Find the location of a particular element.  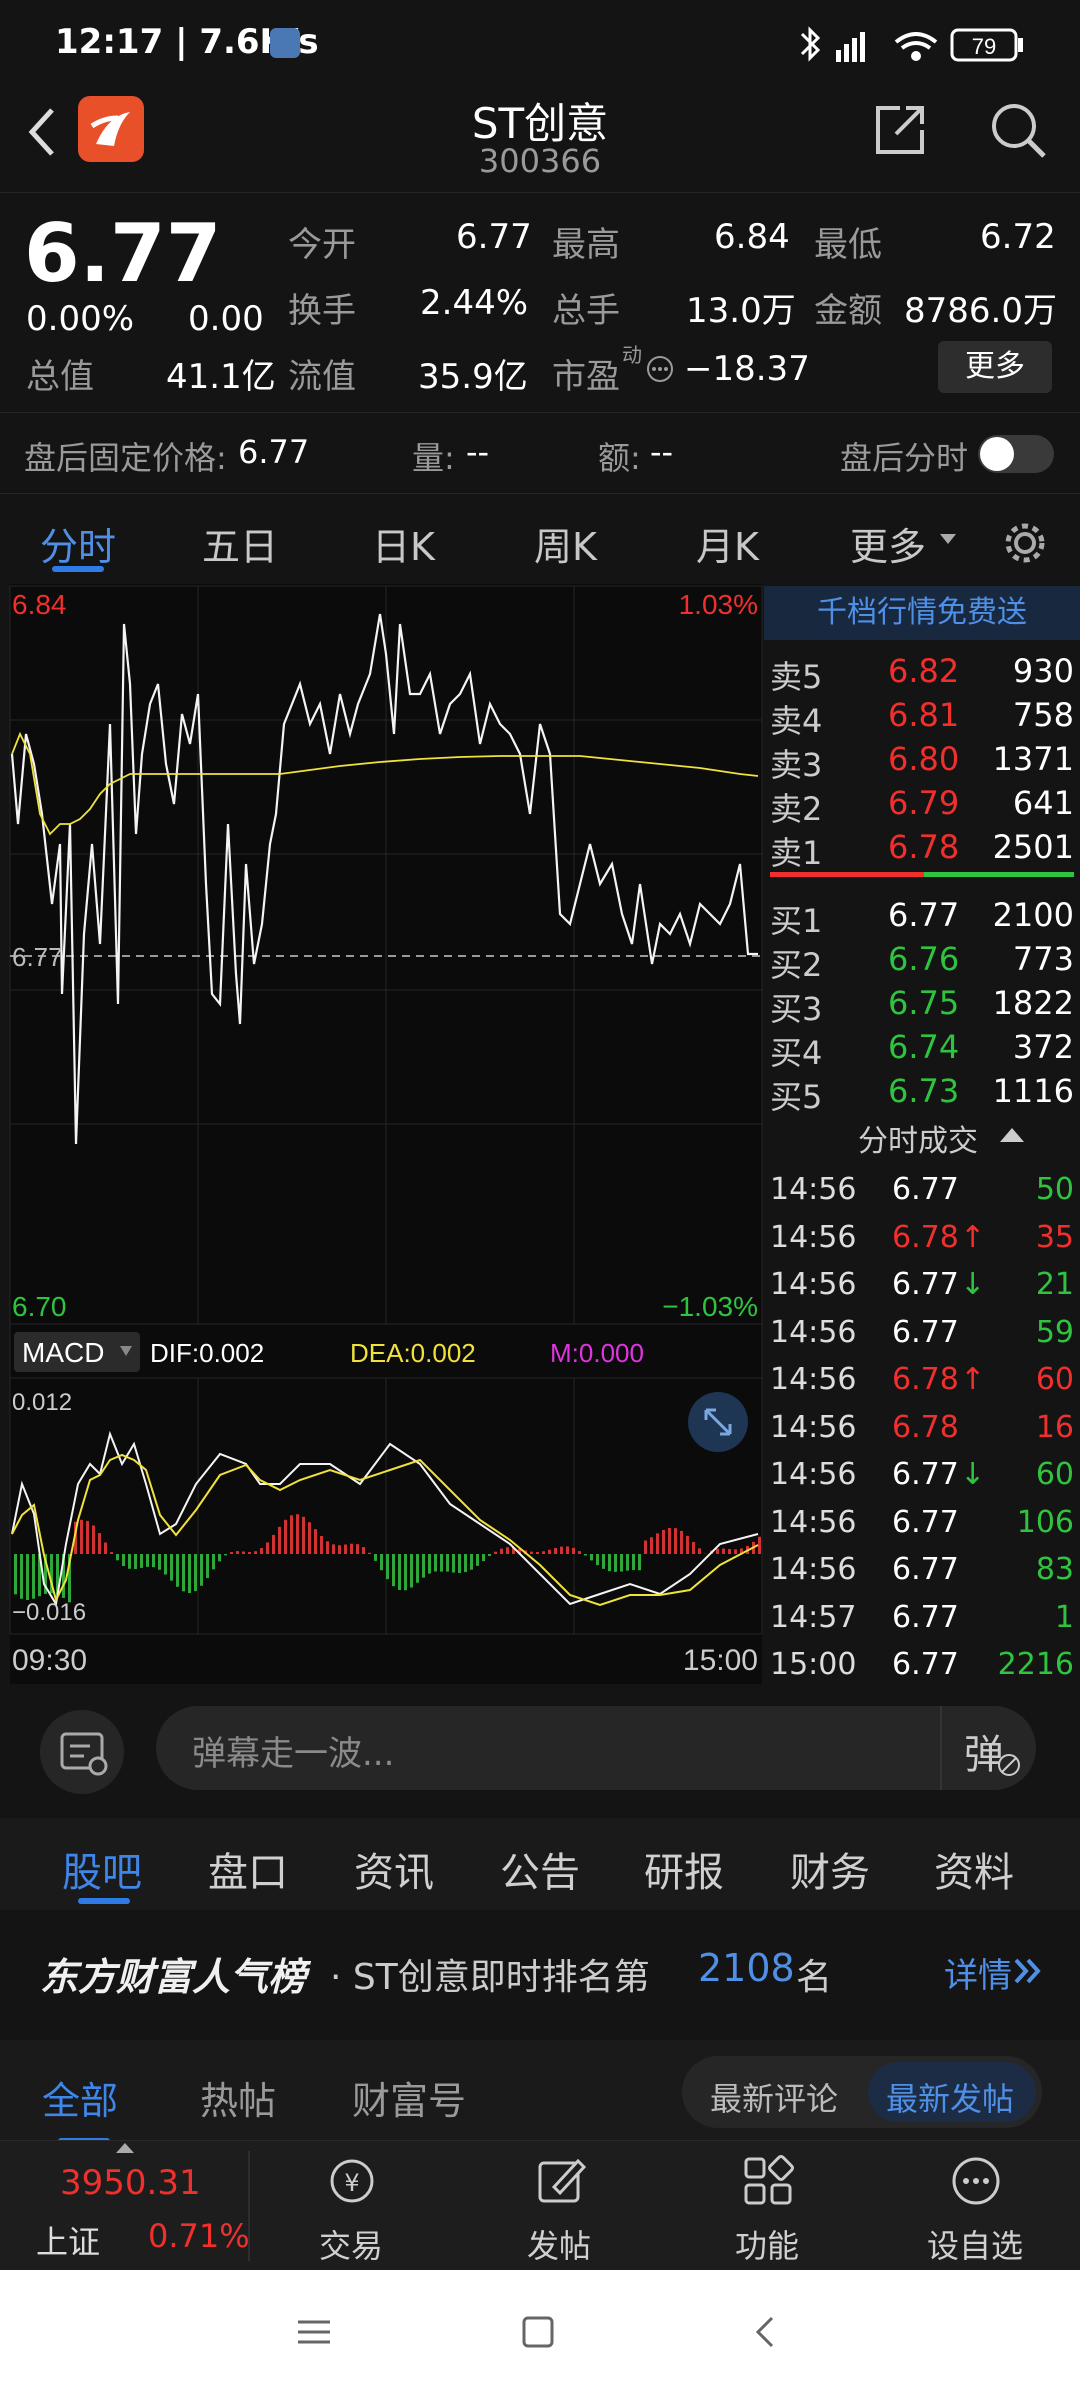

home-icon is located at coordinates (538, 2332).